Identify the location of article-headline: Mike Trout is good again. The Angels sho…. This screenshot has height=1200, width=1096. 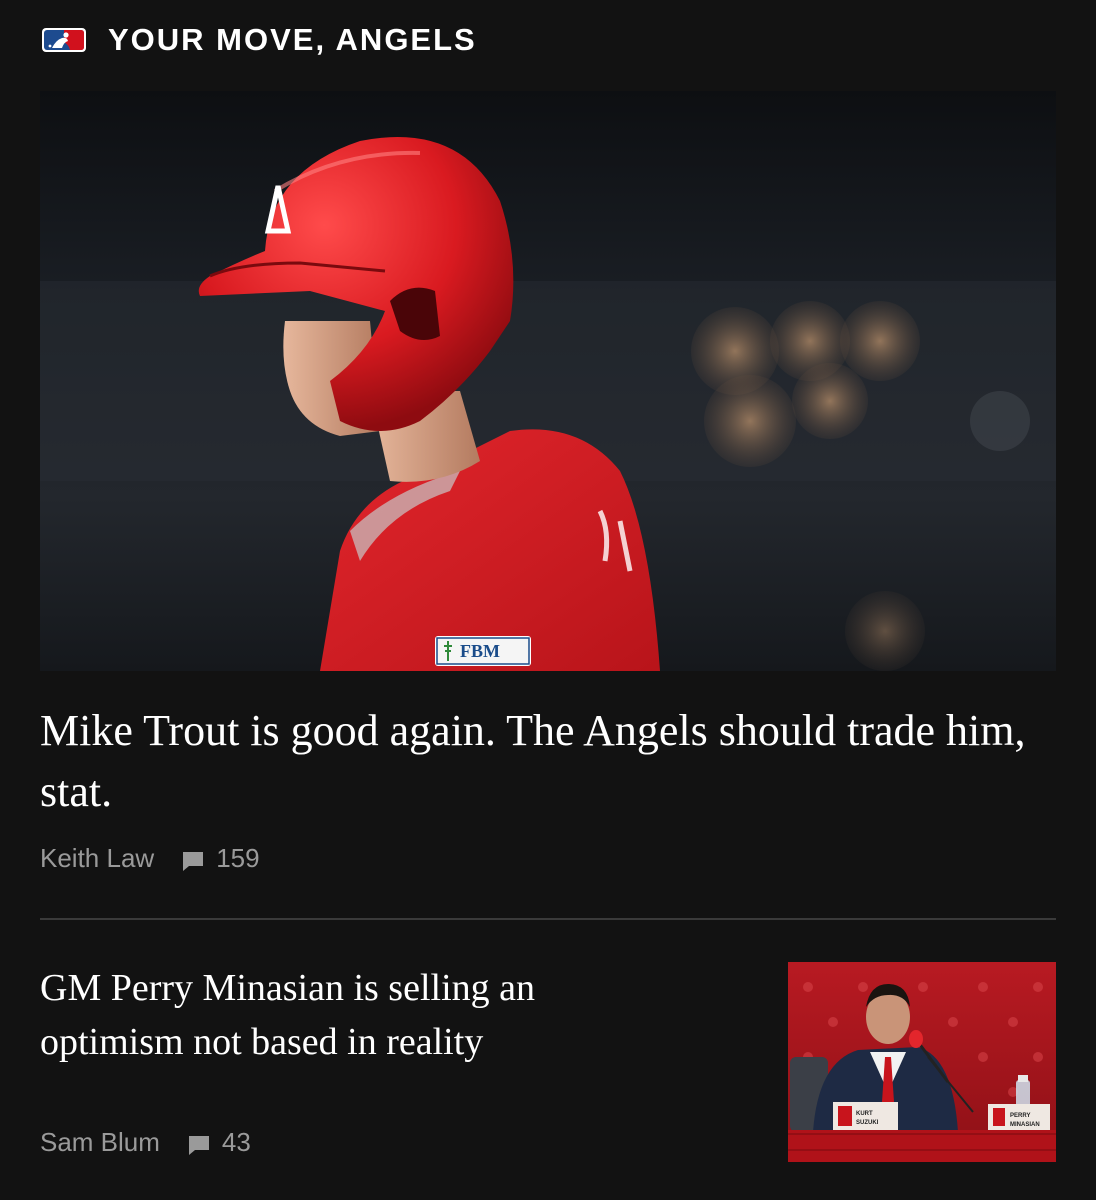
(548, 761).